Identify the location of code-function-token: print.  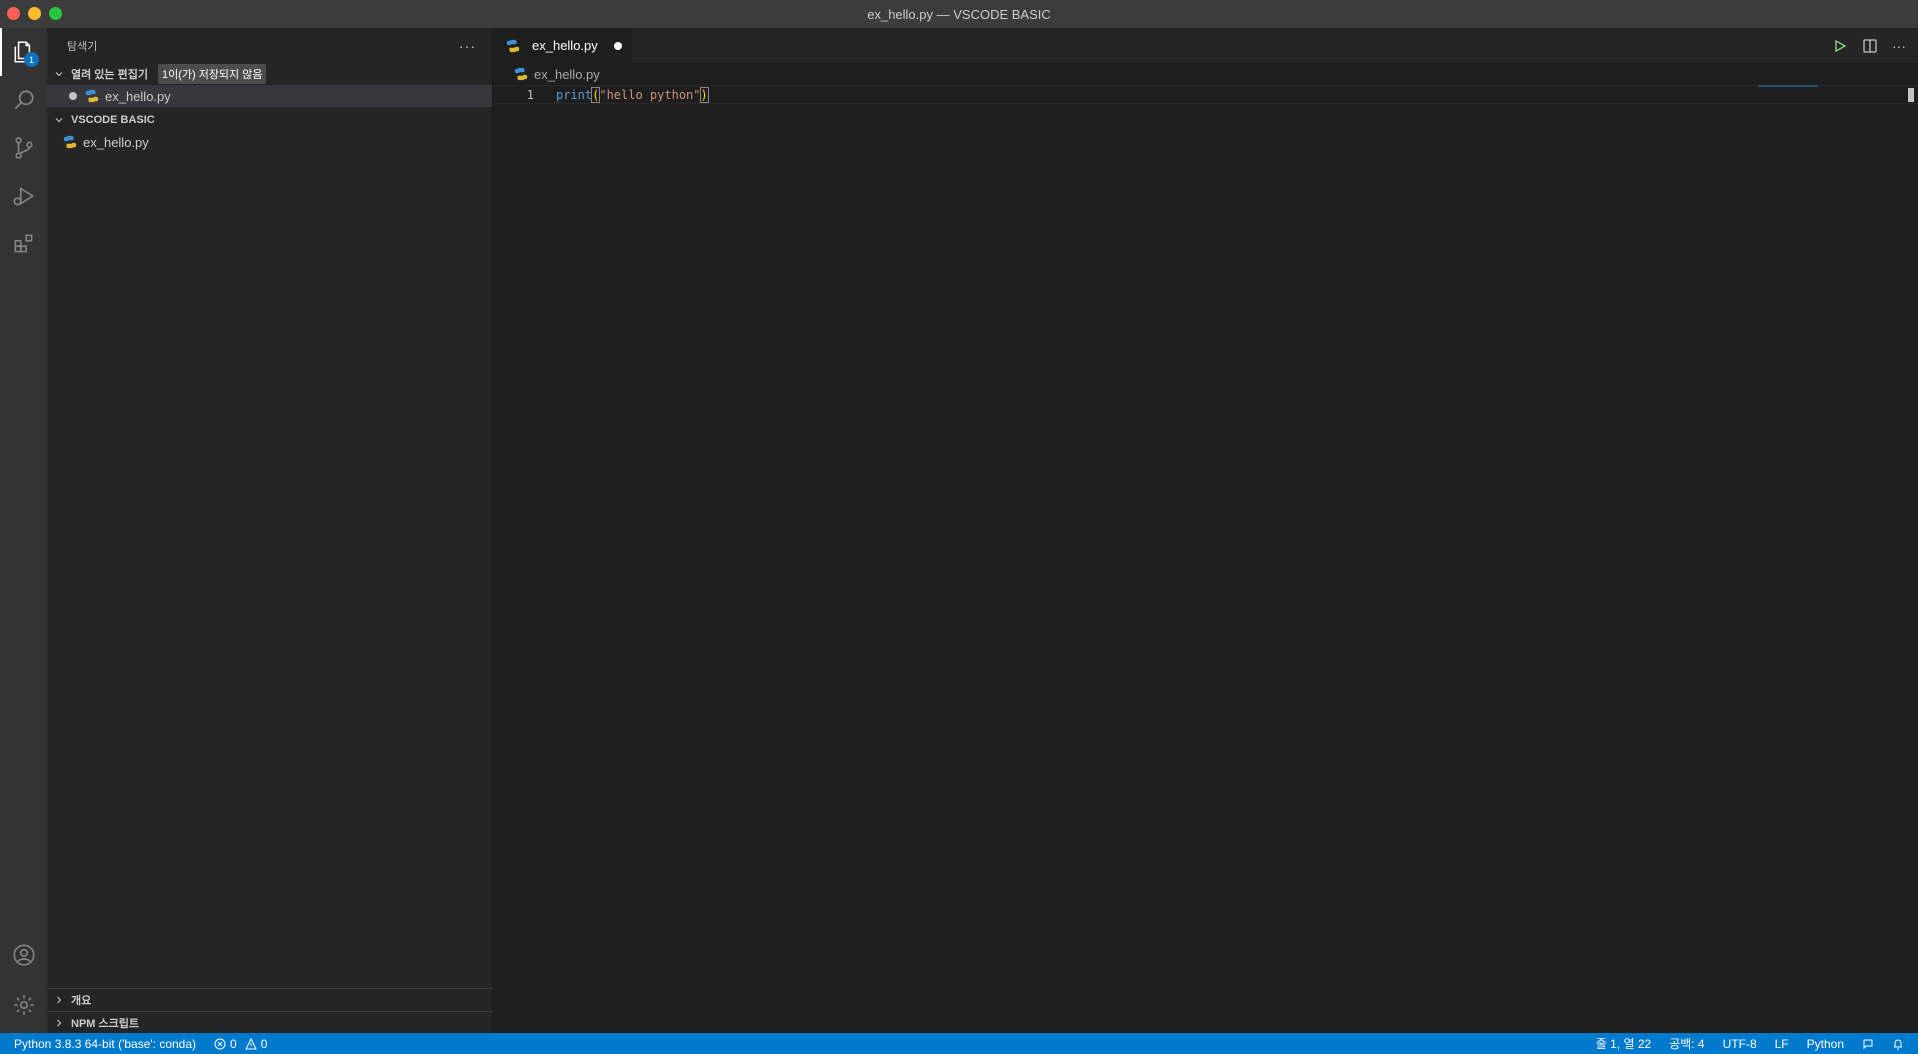
(574, 94).